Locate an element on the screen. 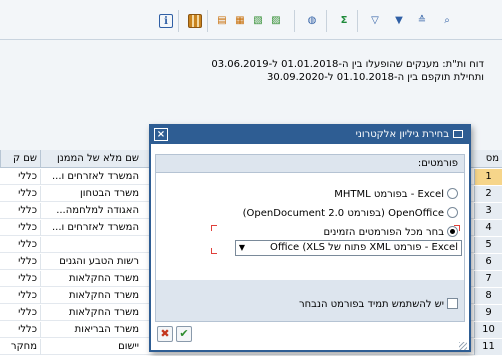 This screenshot has width=502, height=356. export-icon: ▤ is located at coordinates (222, 21).